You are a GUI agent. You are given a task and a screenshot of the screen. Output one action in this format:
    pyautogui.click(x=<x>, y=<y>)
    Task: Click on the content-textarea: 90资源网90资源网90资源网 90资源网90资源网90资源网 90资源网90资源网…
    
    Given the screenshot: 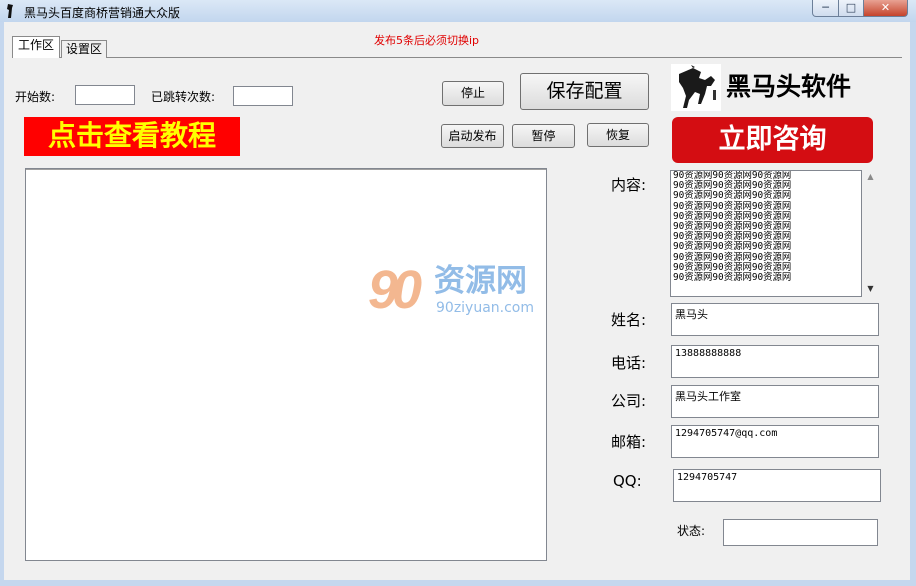 What is the action you would take?
    pyautogui.click(x=766, y=233)
    